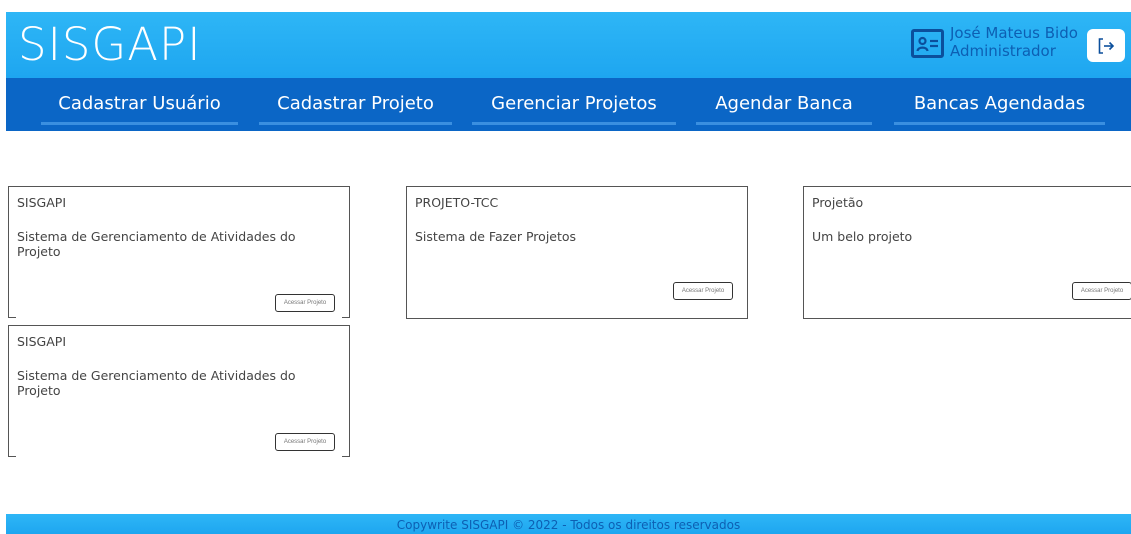 This screenshot has height=534, width=1131. Describe the element at coordinates (568, 45) in the screenshot. I see `app-header: SISGAPI José Mateus Bido Administrador` at that location.